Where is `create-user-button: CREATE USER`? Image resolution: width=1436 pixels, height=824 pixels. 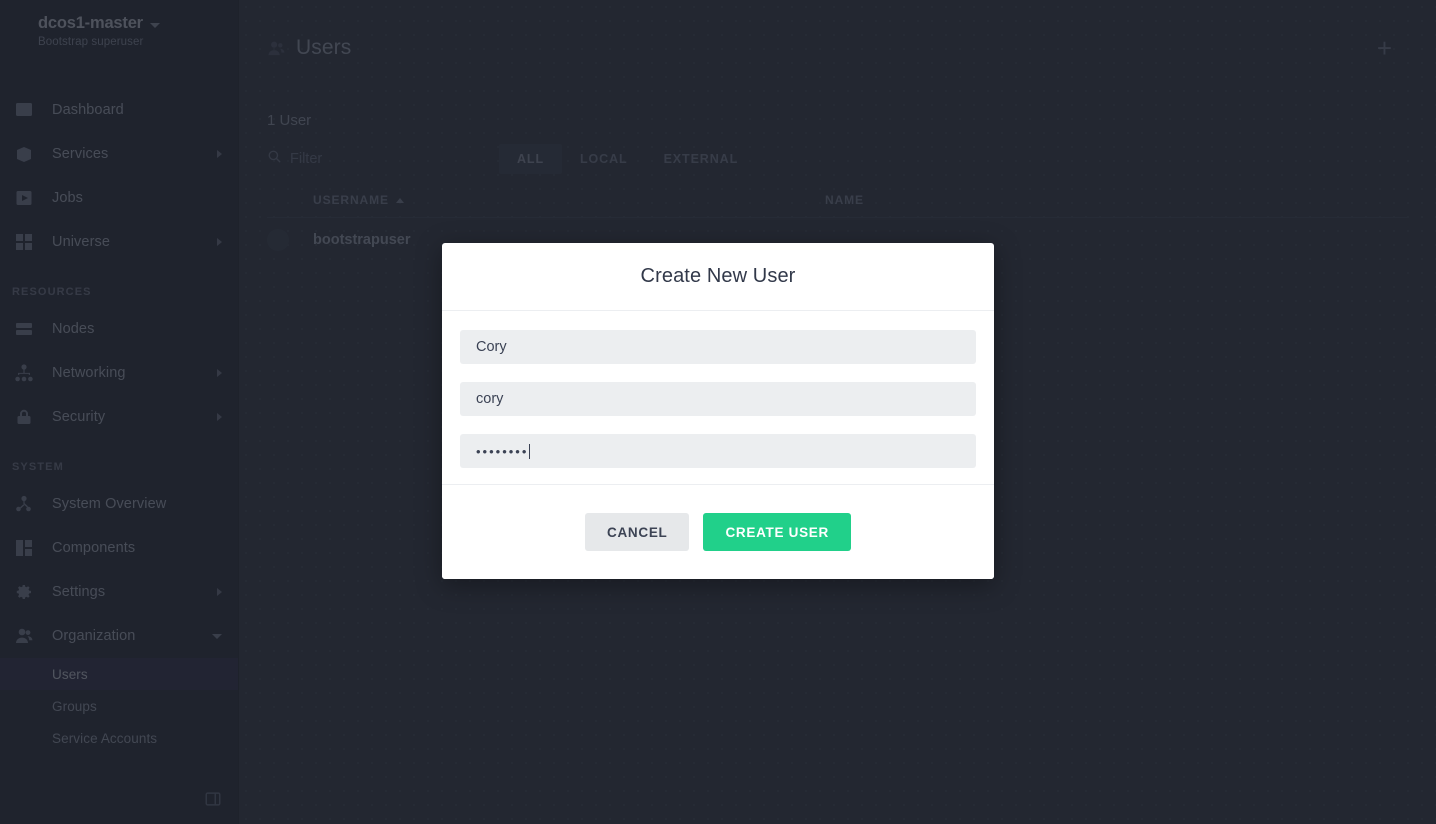
create-user-button: CREATE USER is located at coordinates (777, 532).